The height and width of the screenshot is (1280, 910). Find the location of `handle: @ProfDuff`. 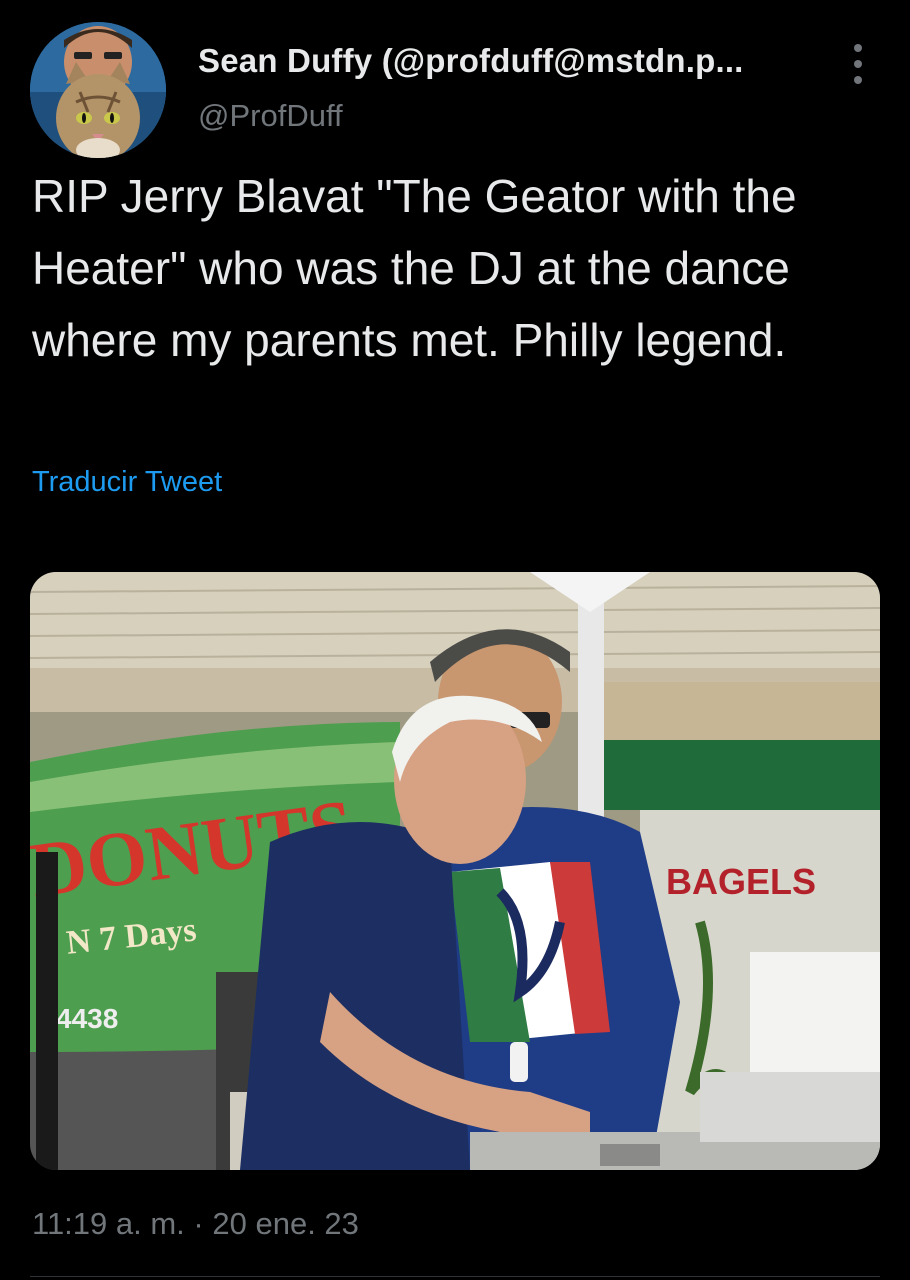

handle: @ProfDuff is located at coordinates (270, 116).